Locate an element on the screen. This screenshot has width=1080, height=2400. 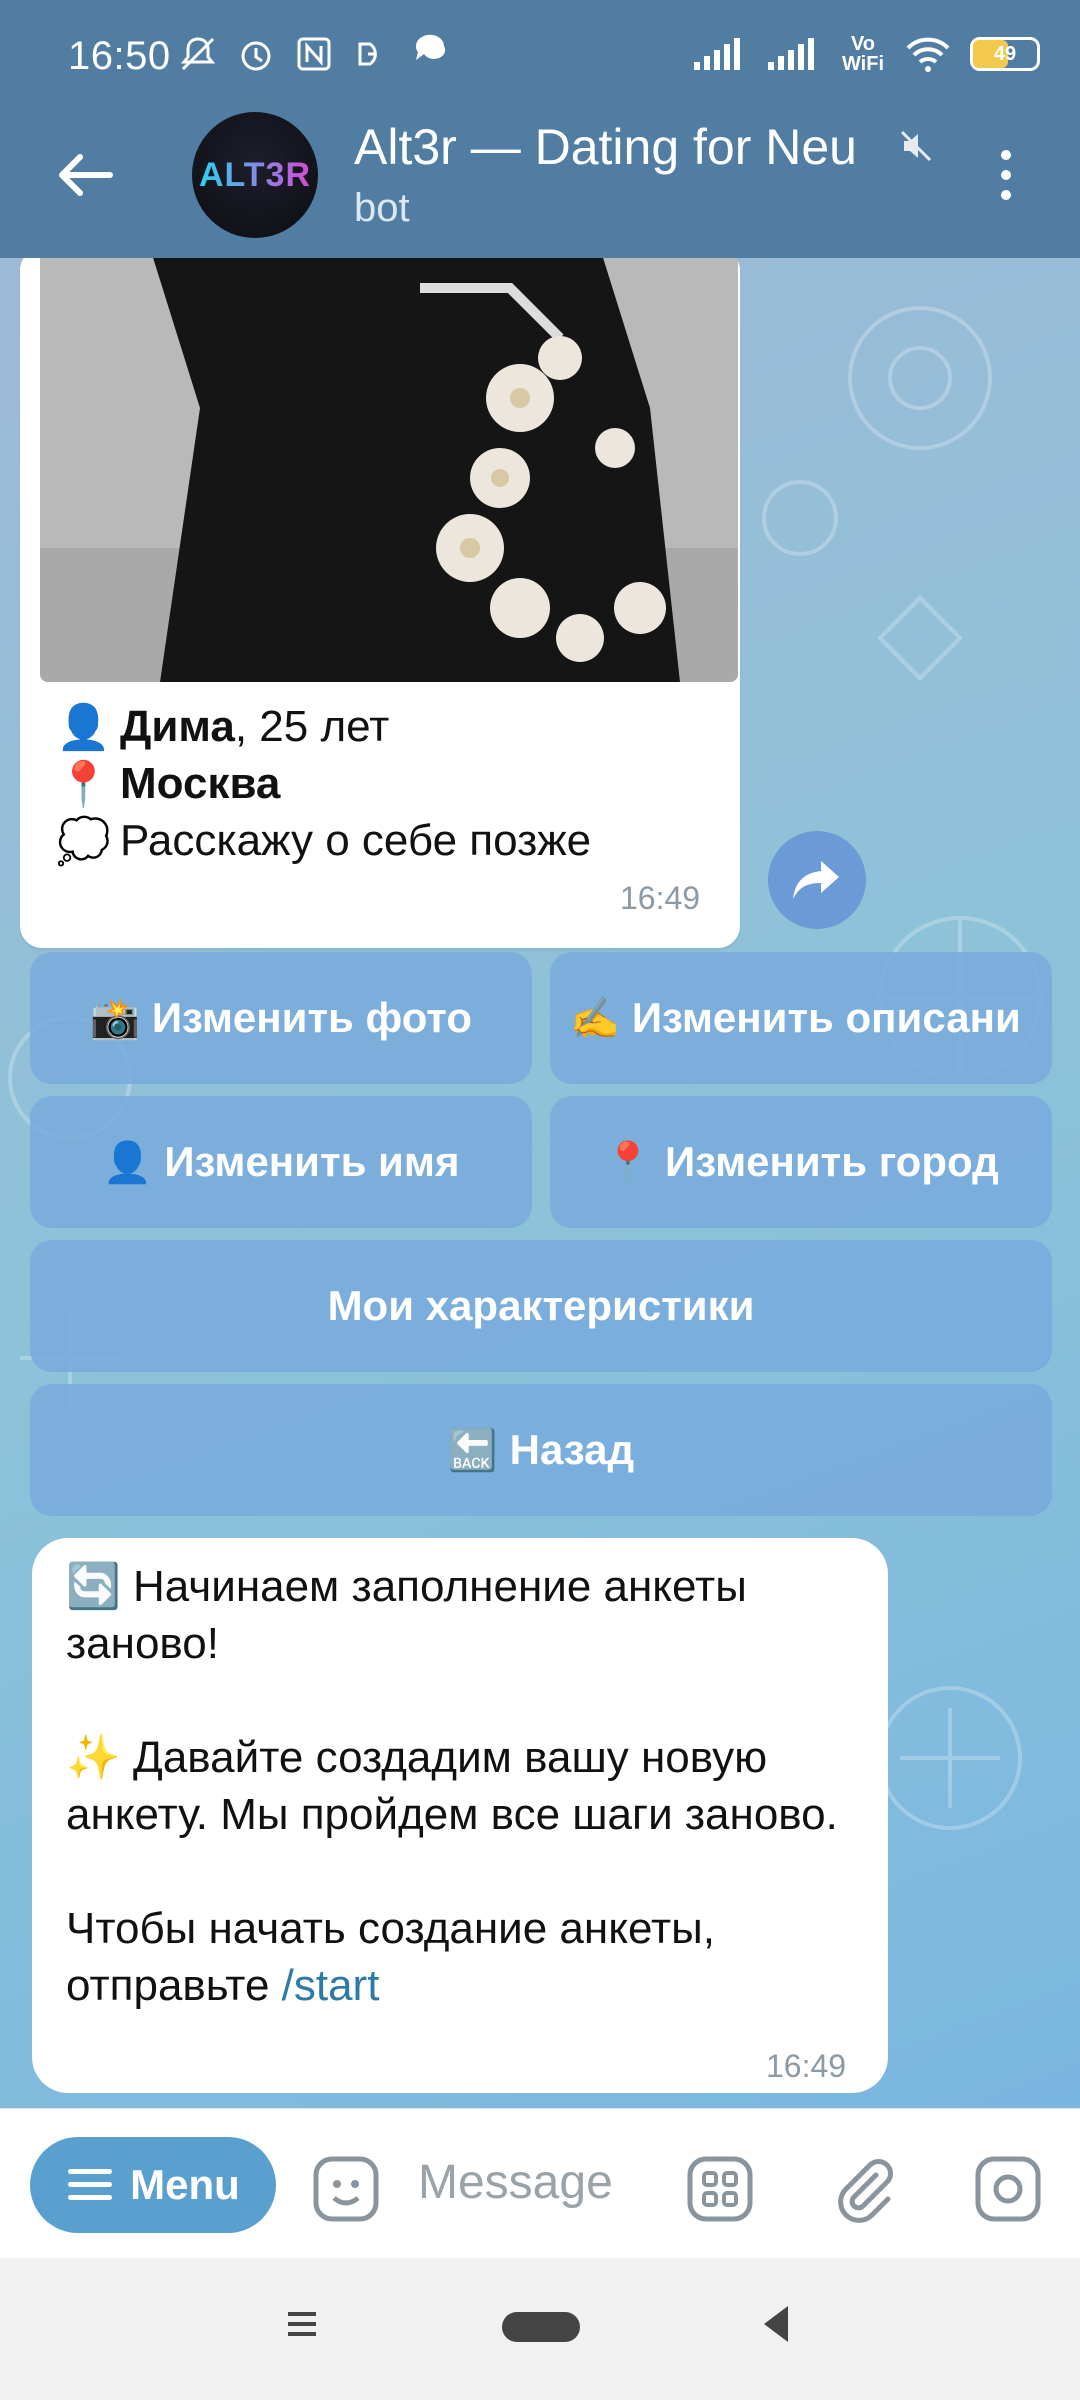
my-traits-button: Мои характеристики is located at coordinates (541, 1306).